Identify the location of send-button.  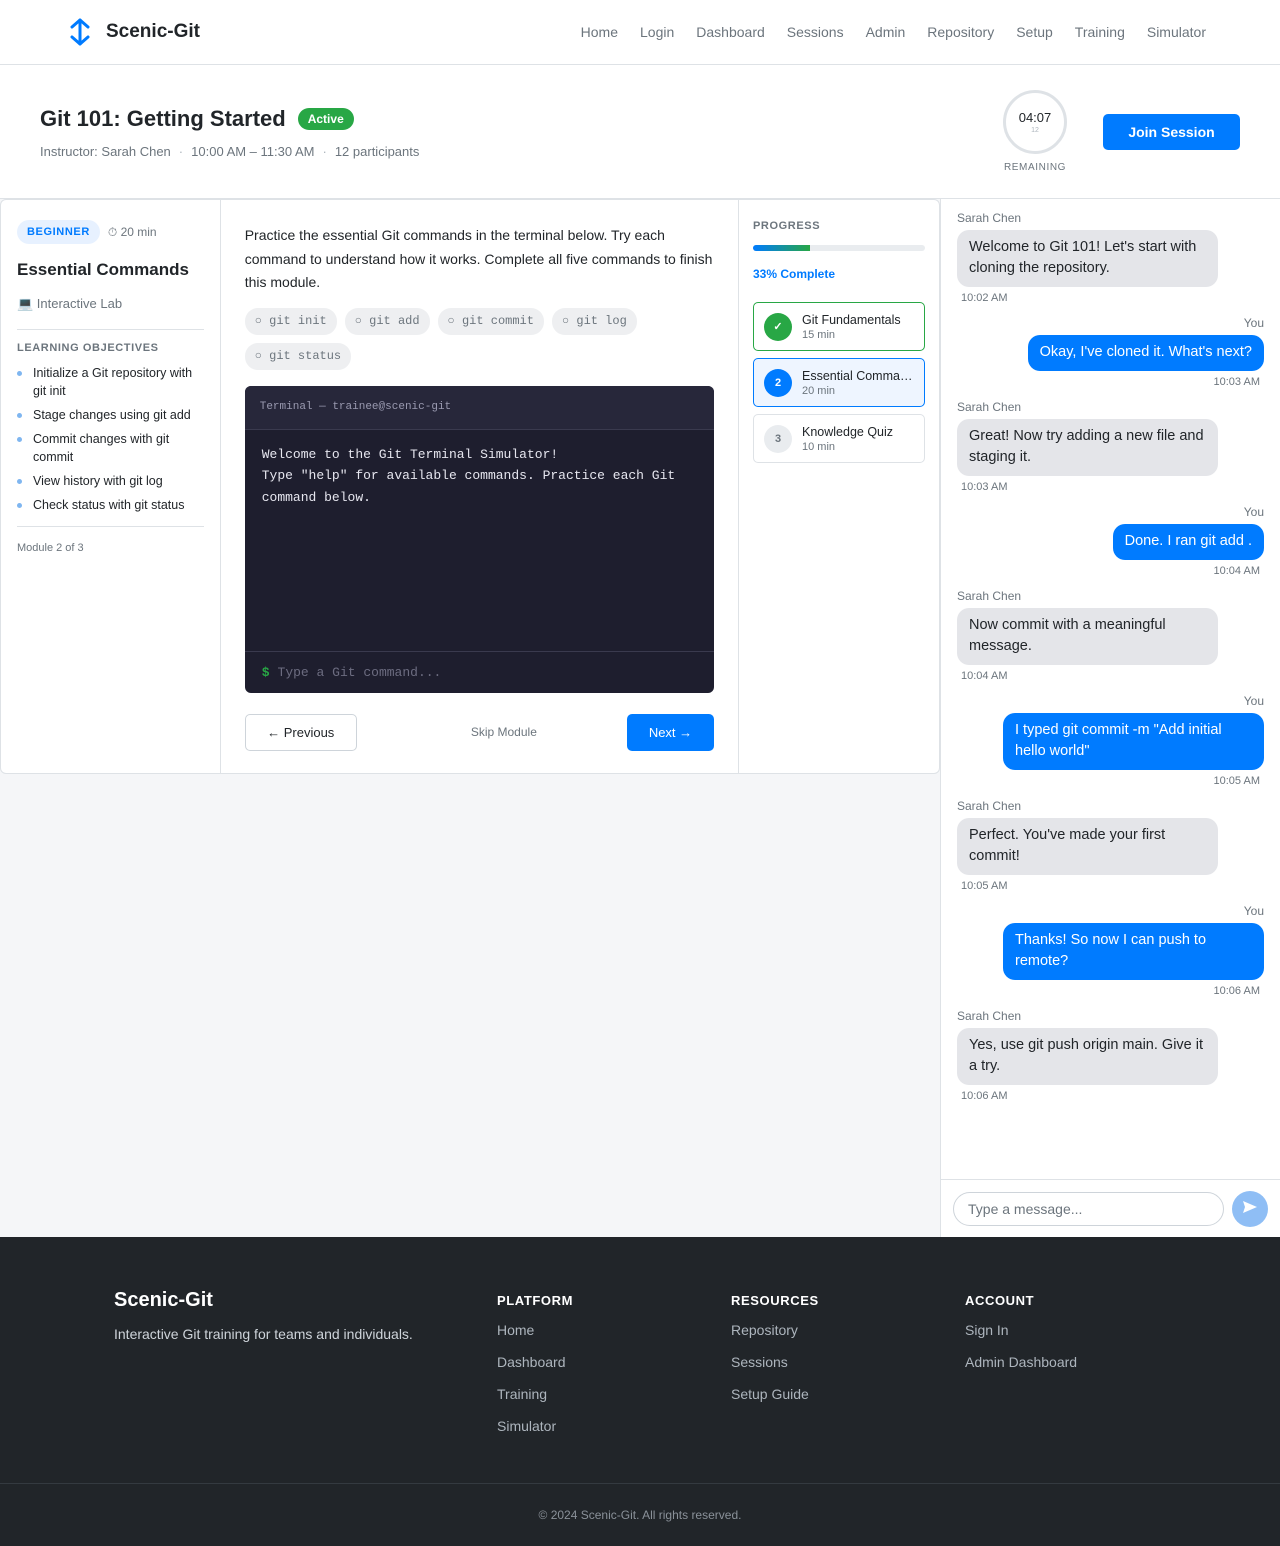
(1250, 1208).